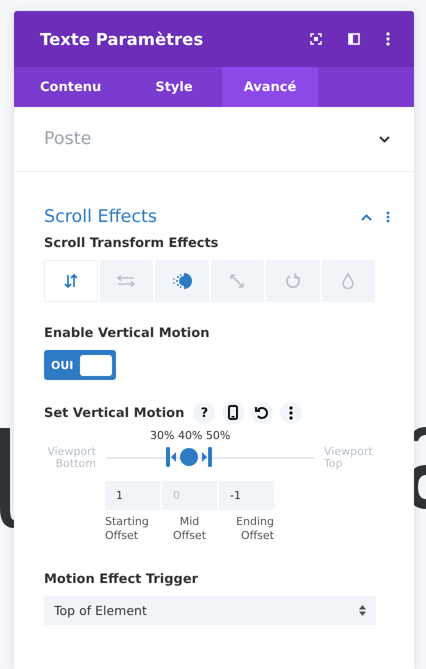 This screenshot has width=426, height=669. I want to click on tab: Avancé, so click(270, 87).